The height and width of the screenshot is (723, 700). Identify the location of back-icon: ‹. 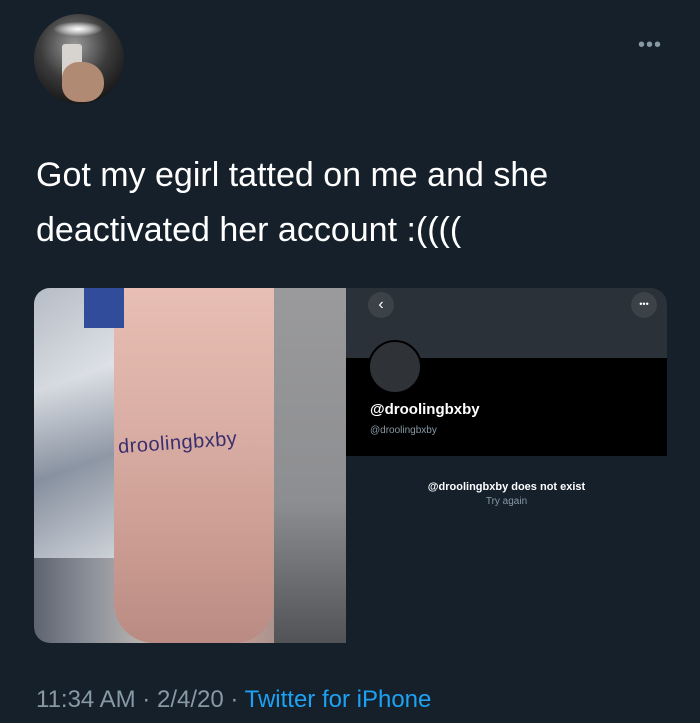
(381, 305).